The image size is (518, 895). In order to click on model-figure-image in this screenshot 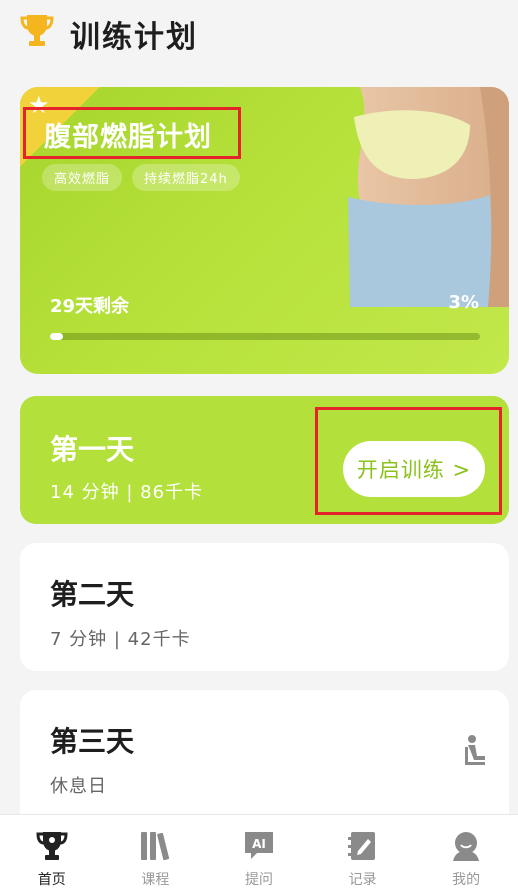, I will do `click(428, 197)`.